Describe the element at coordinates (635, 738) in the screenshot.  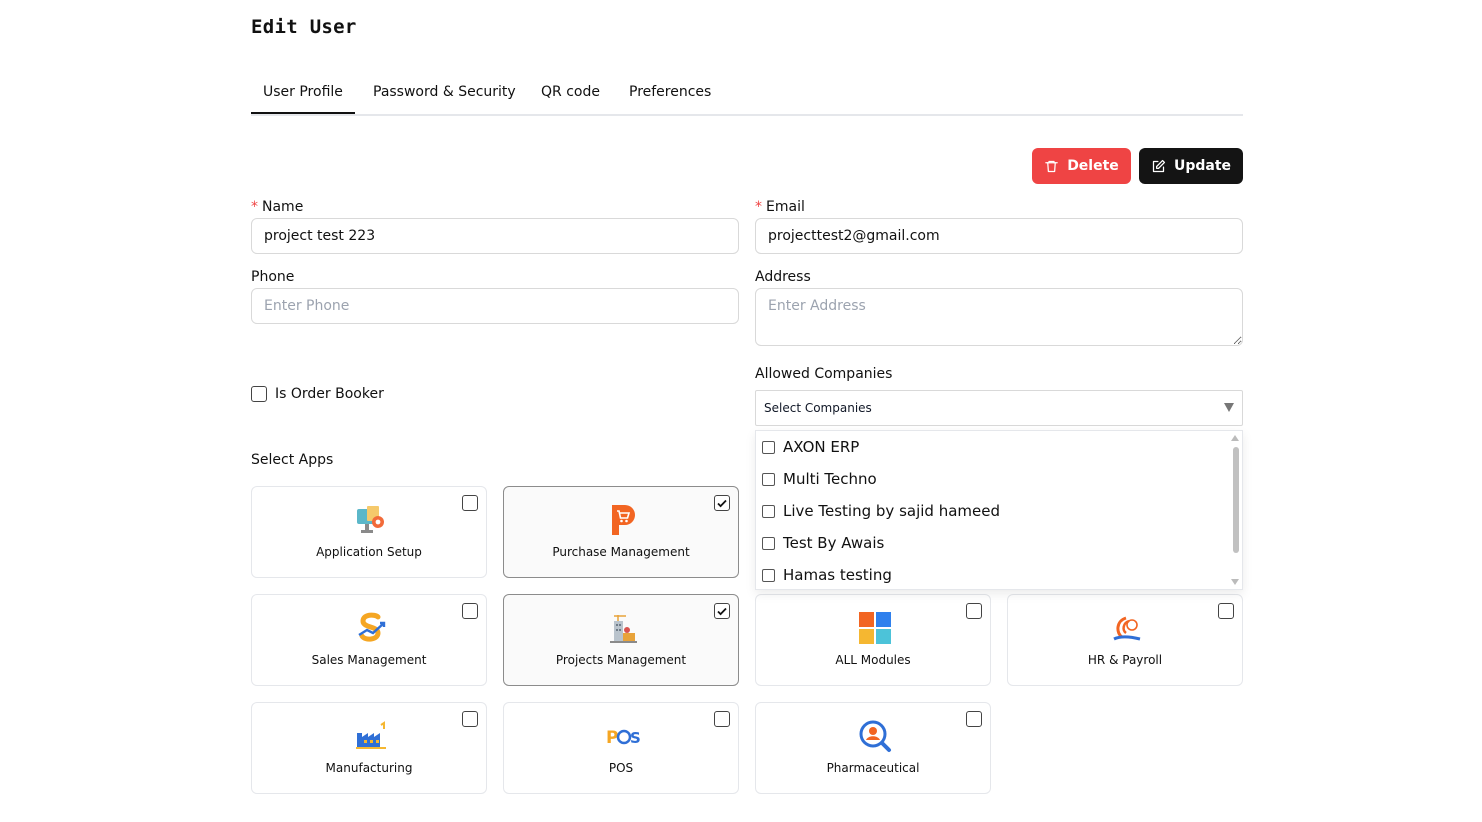
I see `svg-text: S` at that location.